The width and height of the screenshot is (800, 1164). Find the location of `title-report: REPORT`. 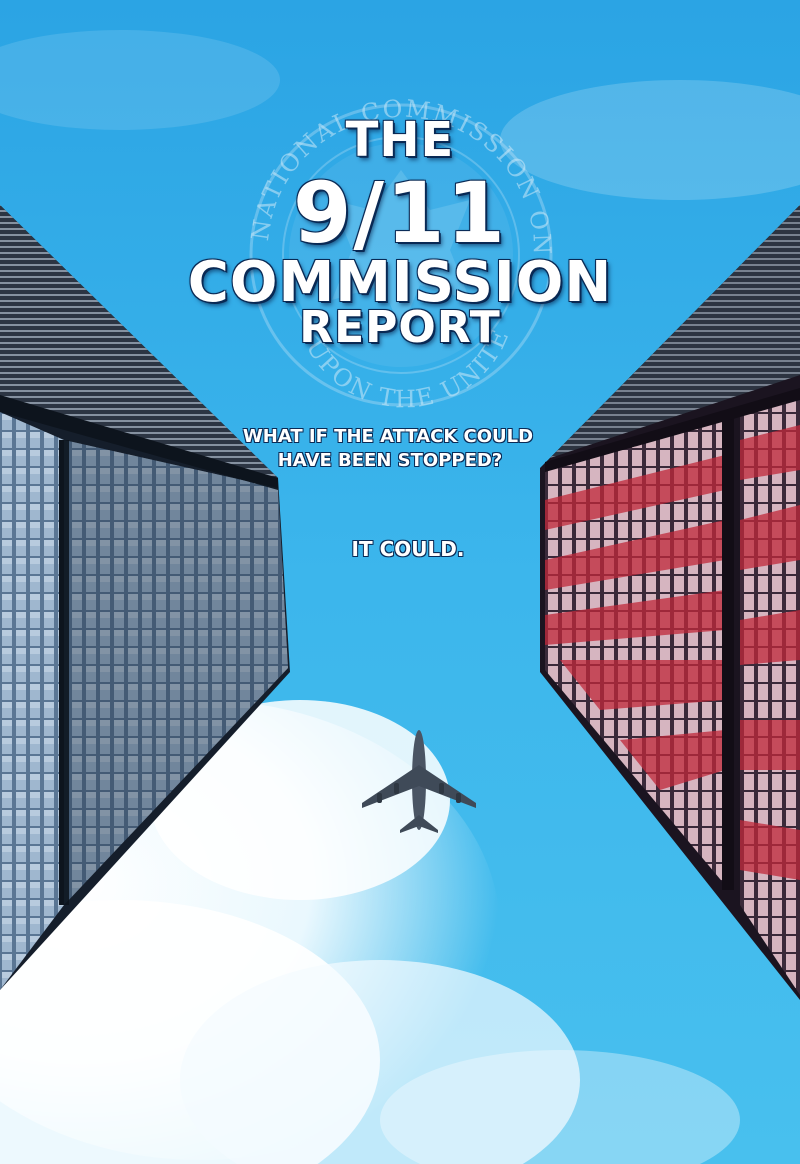

title-report: REPORT is located at coordinates (400, 327).